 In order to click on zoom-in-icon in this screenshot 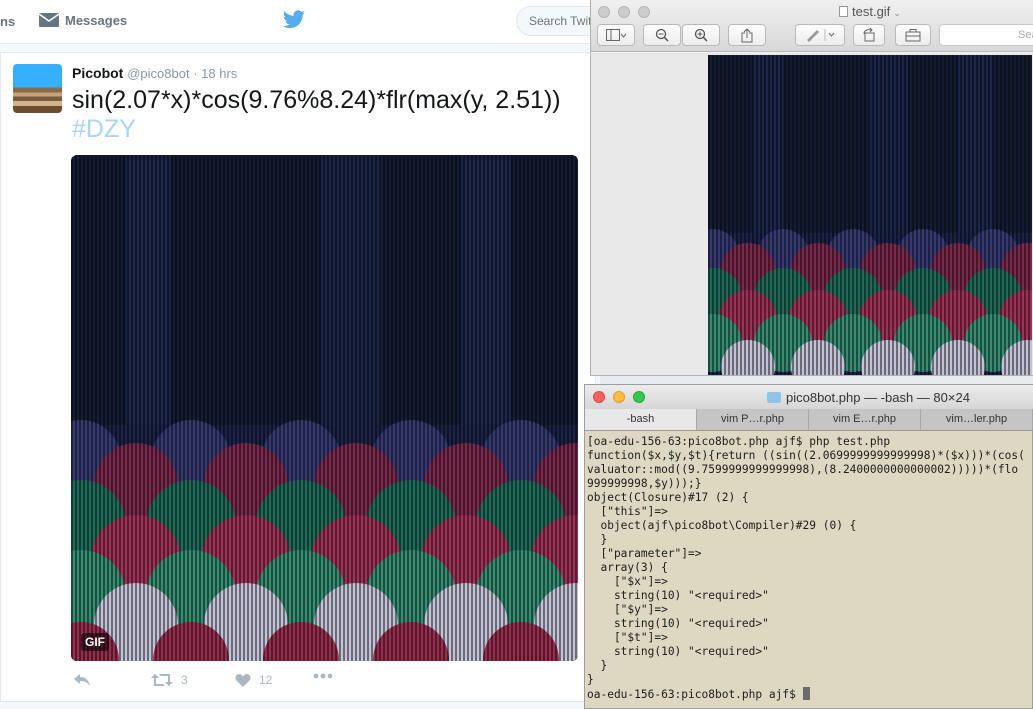, I will do `click(701, 35)`.